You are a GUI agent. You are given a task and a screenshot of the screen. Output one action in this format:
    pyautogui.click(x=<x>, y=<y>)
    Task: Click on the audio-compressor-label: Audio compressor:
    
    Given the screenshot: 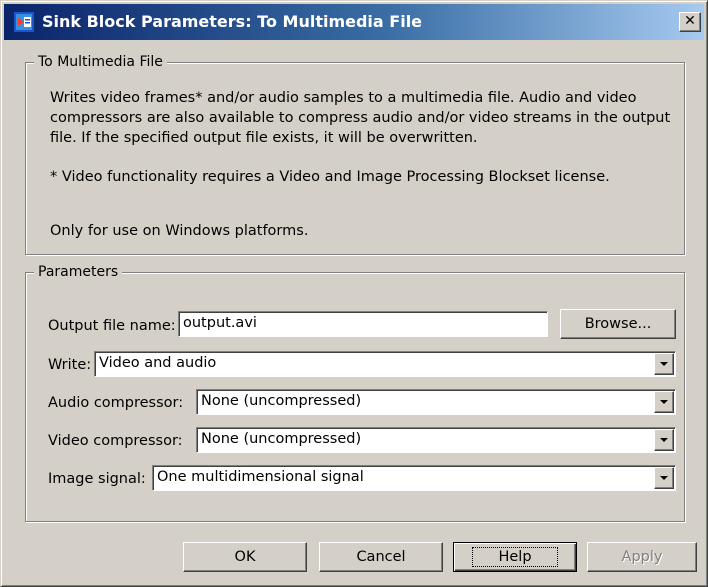 What is the action you would take?
    pyautogui.click(x=116, y=403)
    